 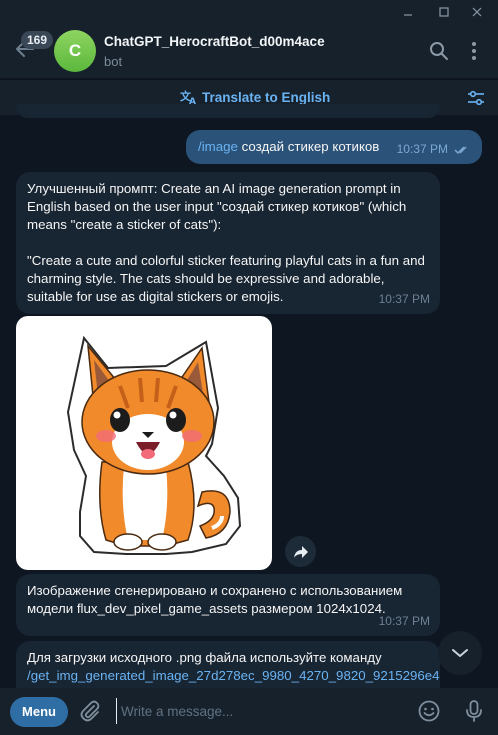 I want to click on paperclip-icon, so click(x=91, y=712).